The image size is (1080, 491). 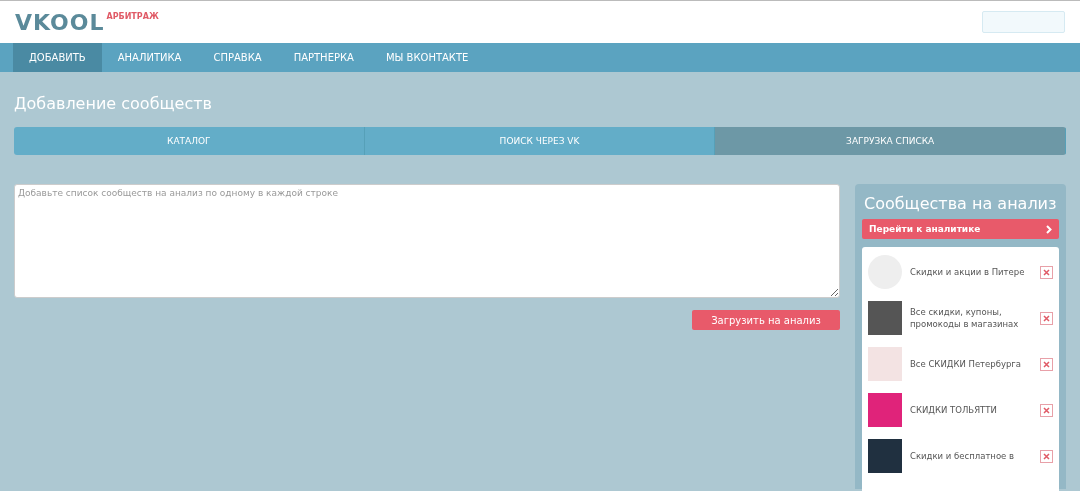 I want to click on community-name: Скидки и бесплатное в, so click(x=971, y=456).